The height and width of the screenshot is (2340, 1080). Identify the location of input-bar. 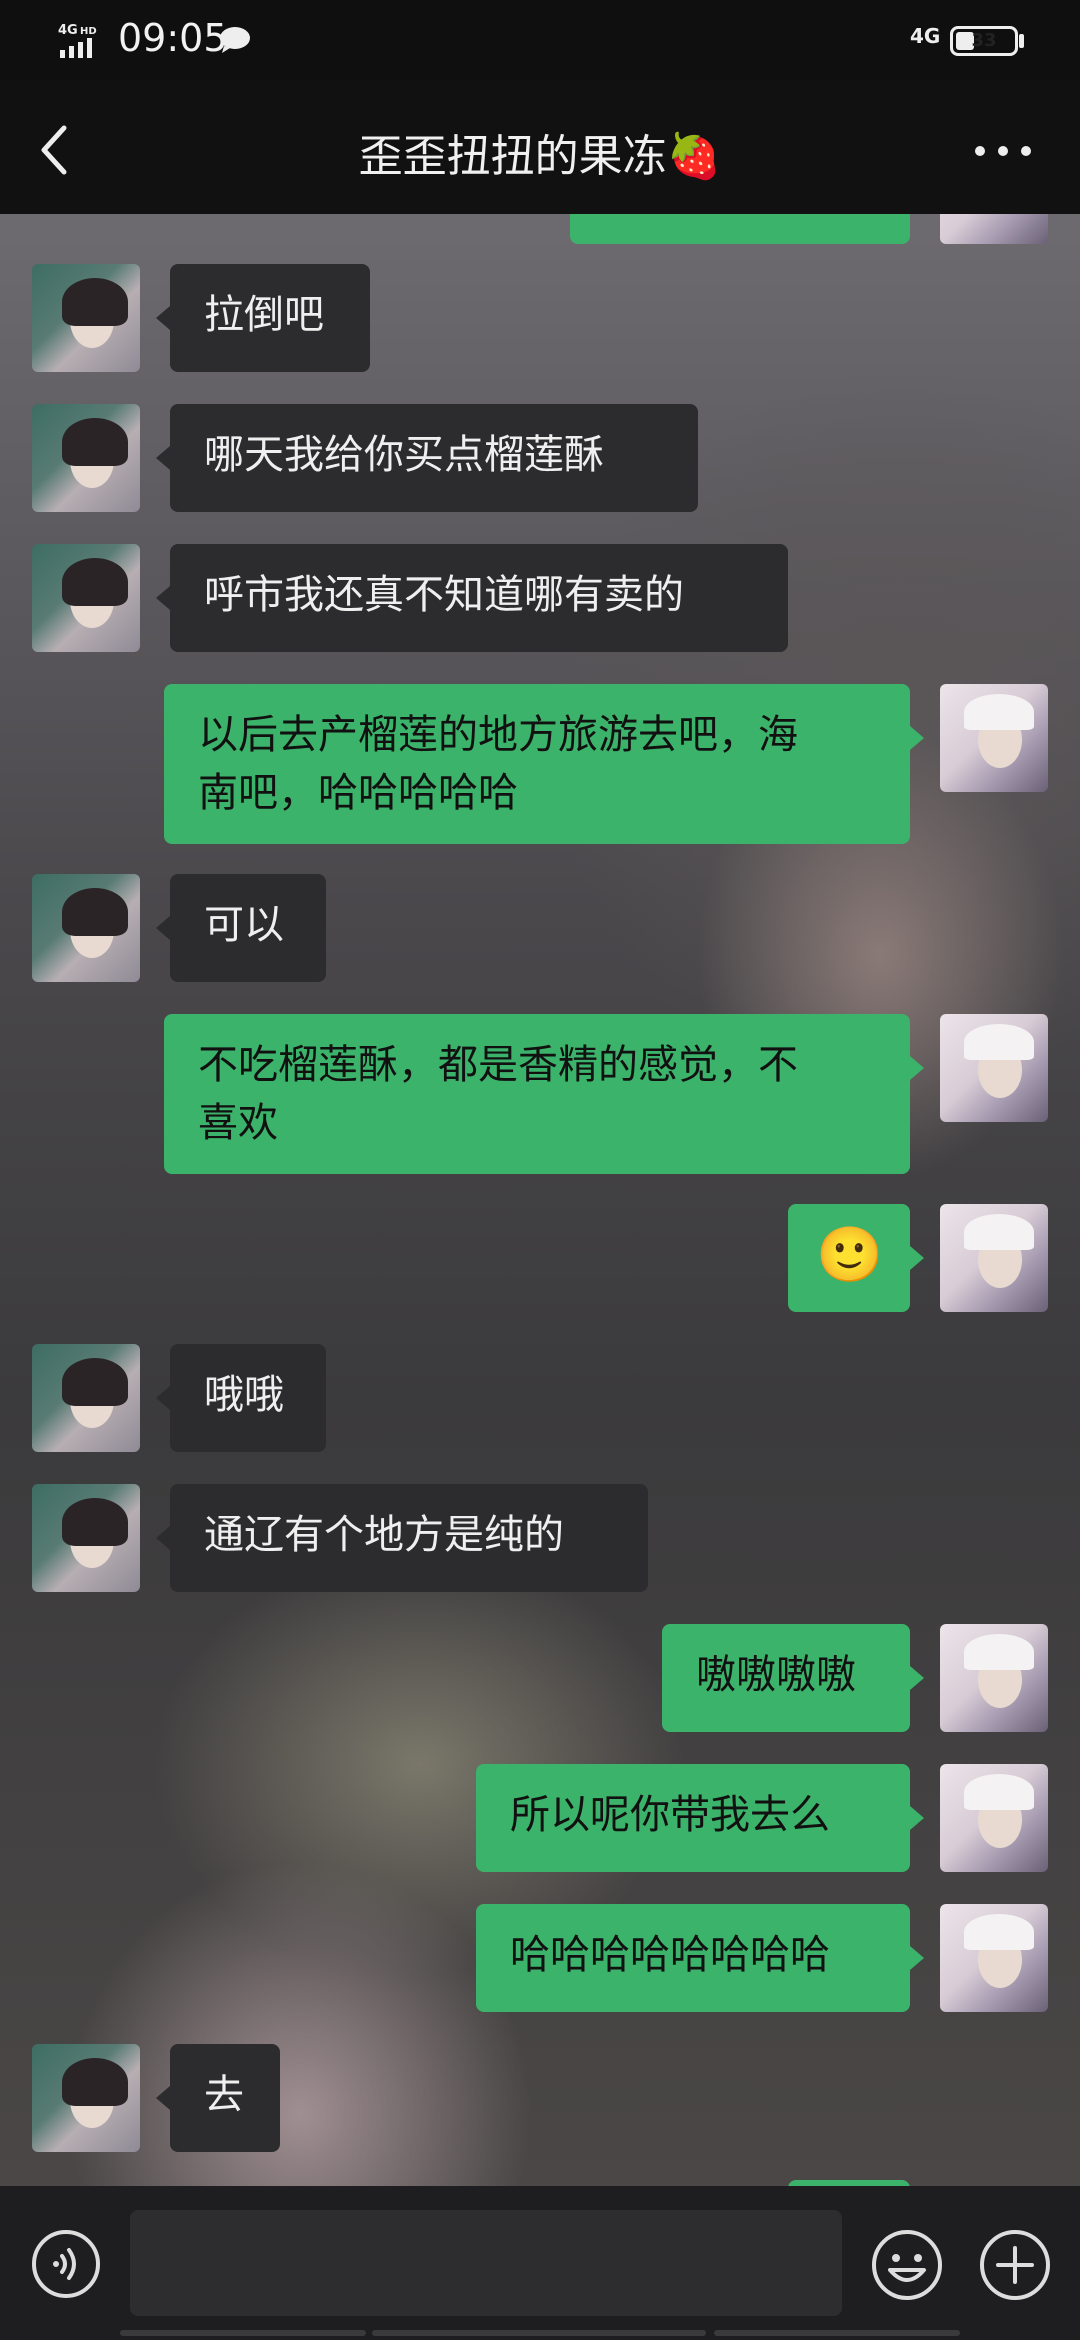
(540, 2263).